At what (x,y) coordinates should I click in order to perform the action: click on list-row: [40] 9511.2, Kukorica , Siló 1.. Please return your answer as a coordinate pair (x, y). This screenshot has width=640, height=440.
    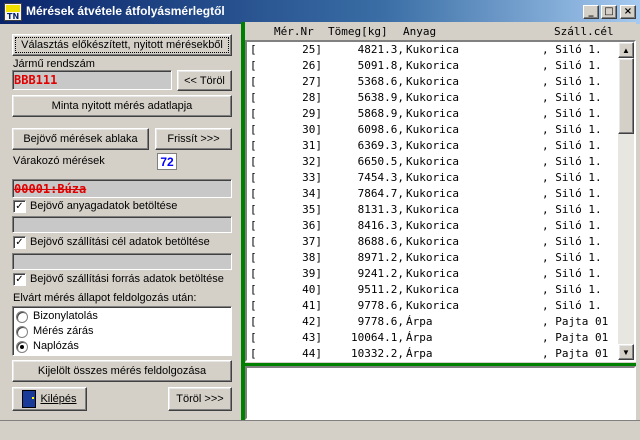
    Looking at the image, I should click on (433, 290).